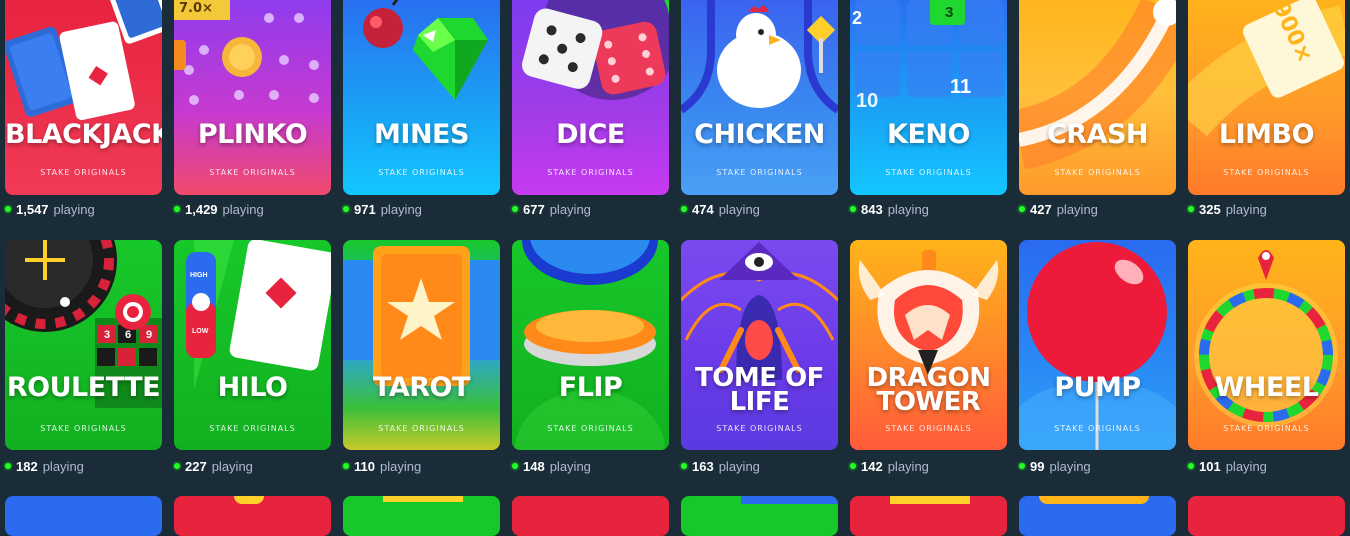  I want to click on game-card-tome-of-life: TOME OF LIFE STAKE ORIGINALS, so click(759, 345).